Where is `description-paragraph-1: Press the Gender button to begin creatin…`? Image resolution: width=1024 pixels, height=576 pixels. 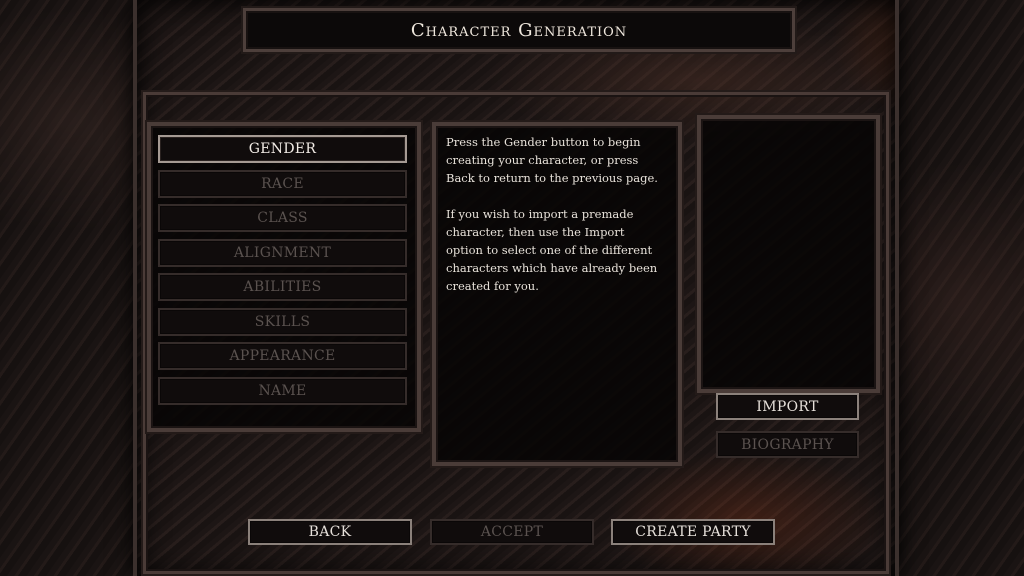 description-paragraph-1: Press the Gender button to begin creatin… is located at coordinates (552, 160).